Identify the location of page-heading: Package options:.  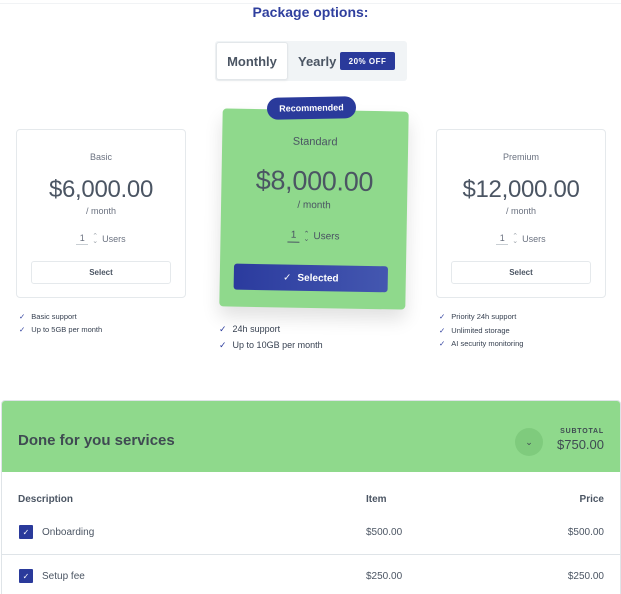
(310, 12).